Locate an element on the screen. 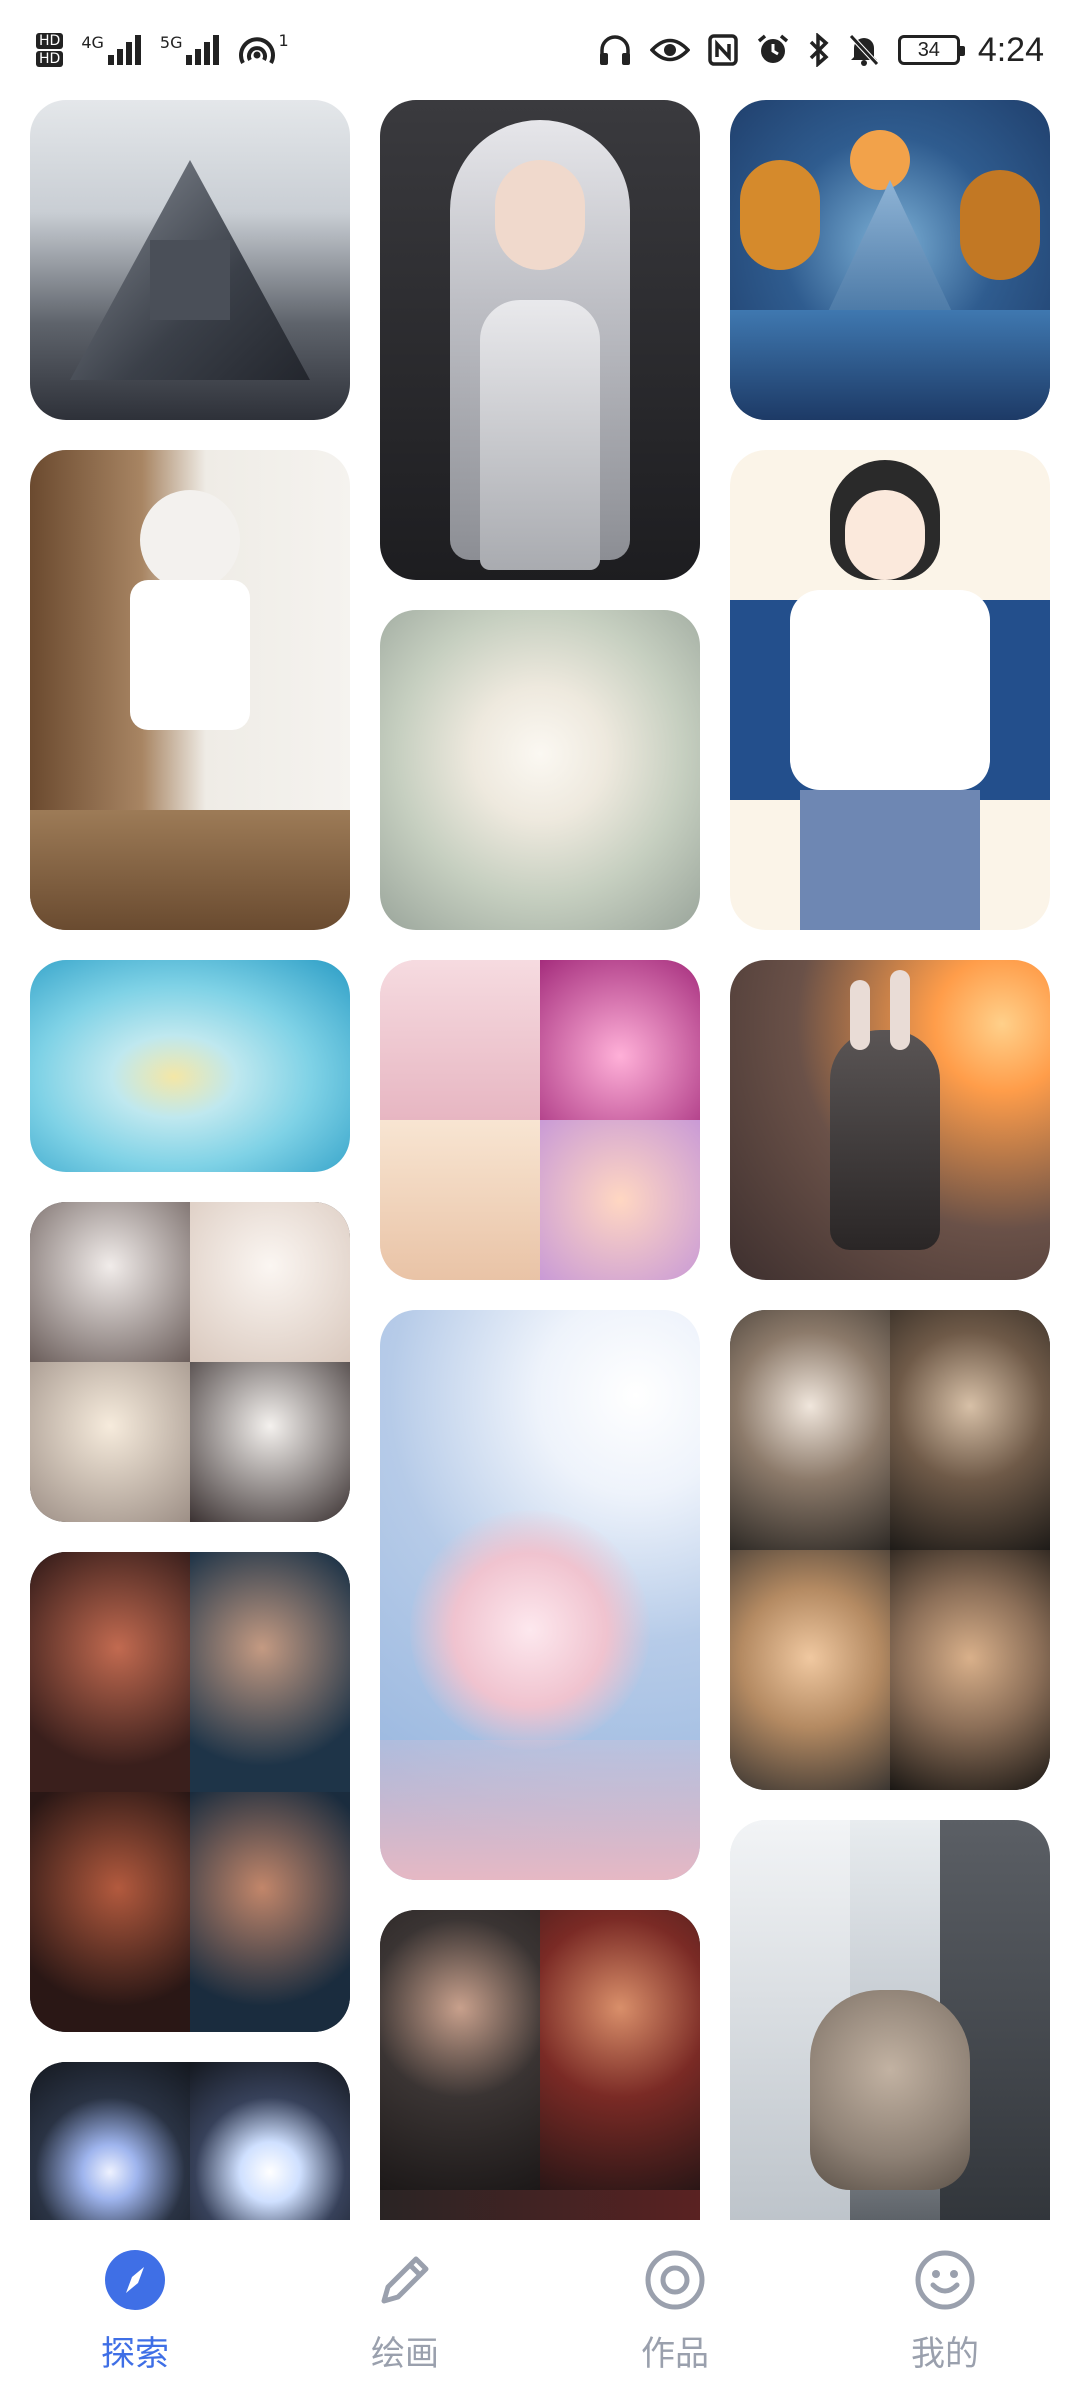 The image size is (1080, 2400). artwork-card-silver-hair-woman is located at coordinates (540, 340).